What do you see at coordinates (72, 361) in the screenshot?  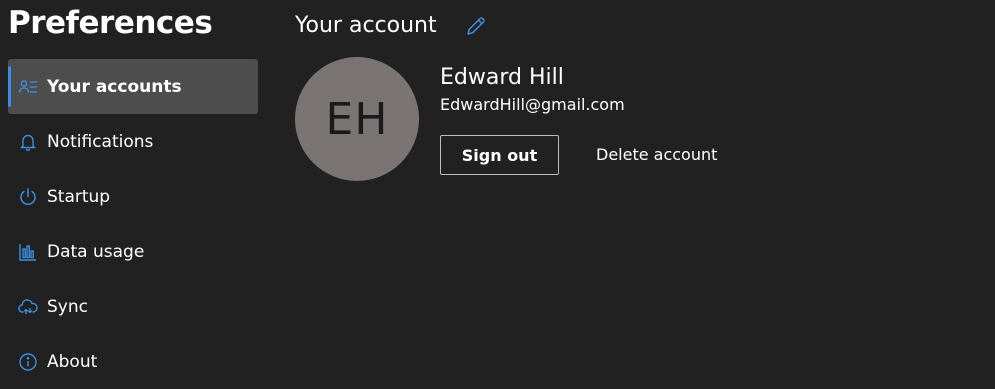 I see `sidebar-item-label: About` at bounding box center [72, 361].